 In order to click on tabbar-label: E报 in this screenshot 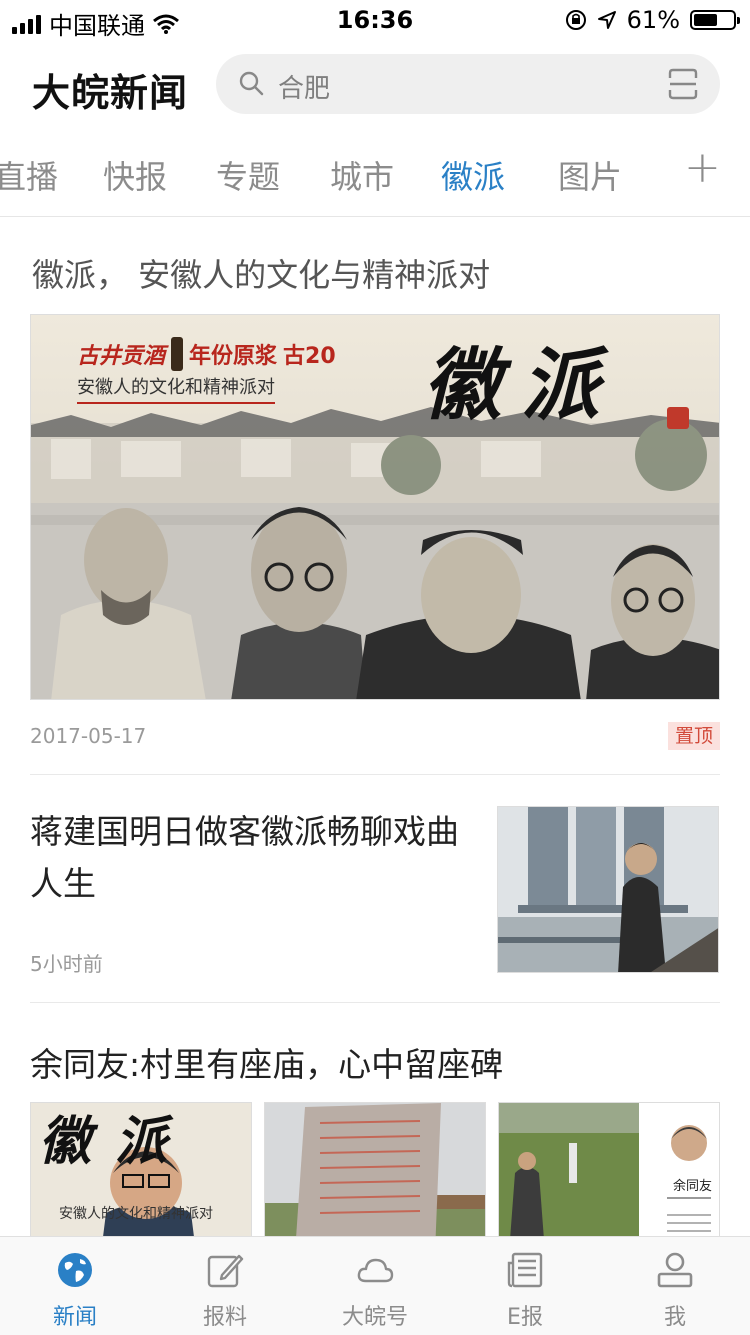, I will do `click(525, 1317)`.